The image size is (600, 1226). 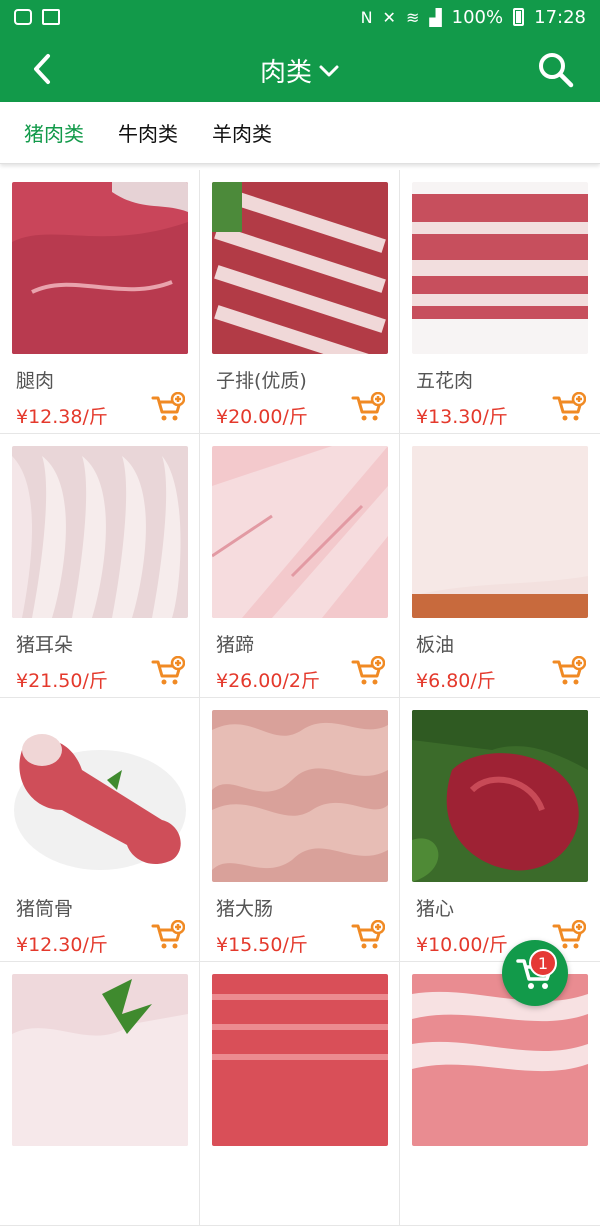 What do you see at coordinates (519, 17) in the screenshot?
I see `battery-icon` at bounding box center [519, 17].